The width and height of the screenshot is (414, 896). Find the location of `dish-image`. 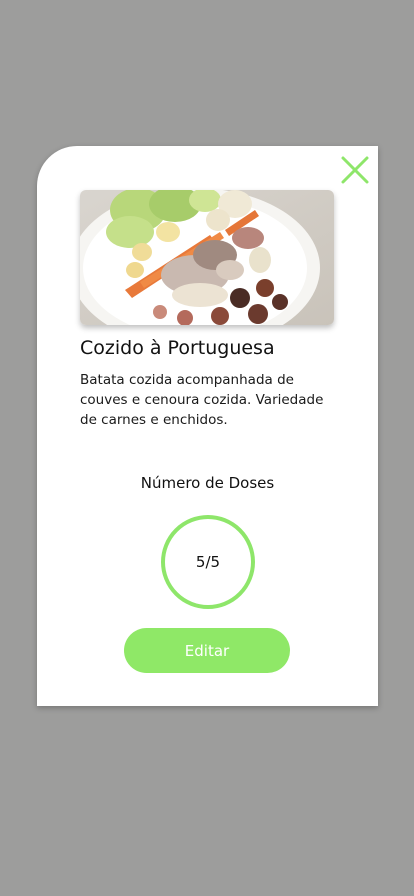

dish-image is located at coordinates (207, 257).